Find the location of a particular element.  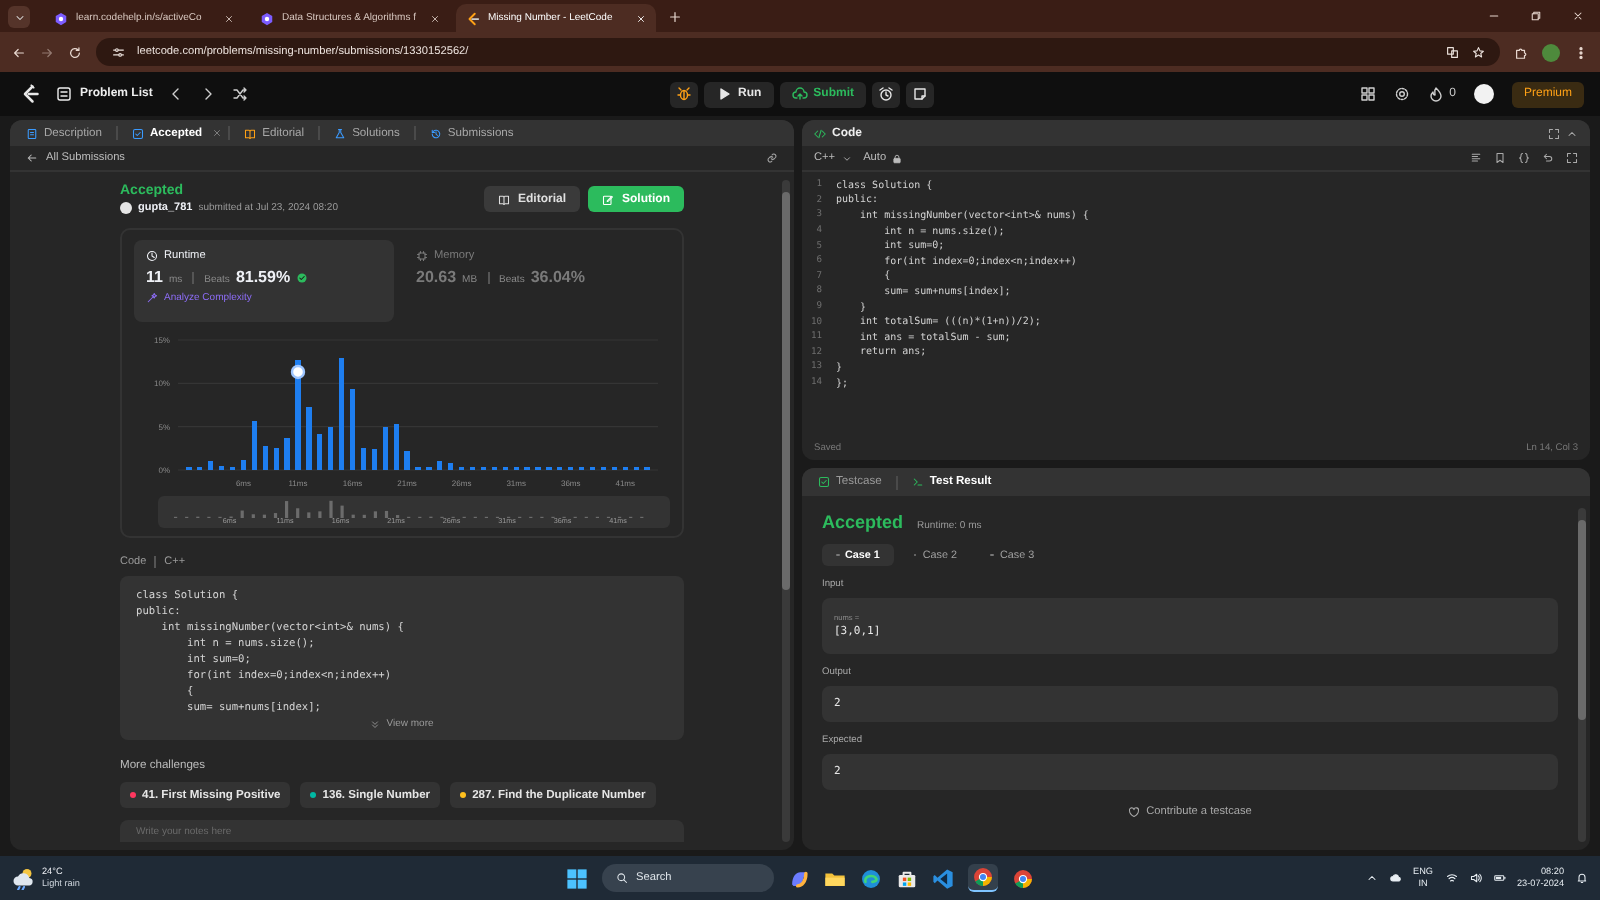

heart-icon is located at coordinates (1134, 812).